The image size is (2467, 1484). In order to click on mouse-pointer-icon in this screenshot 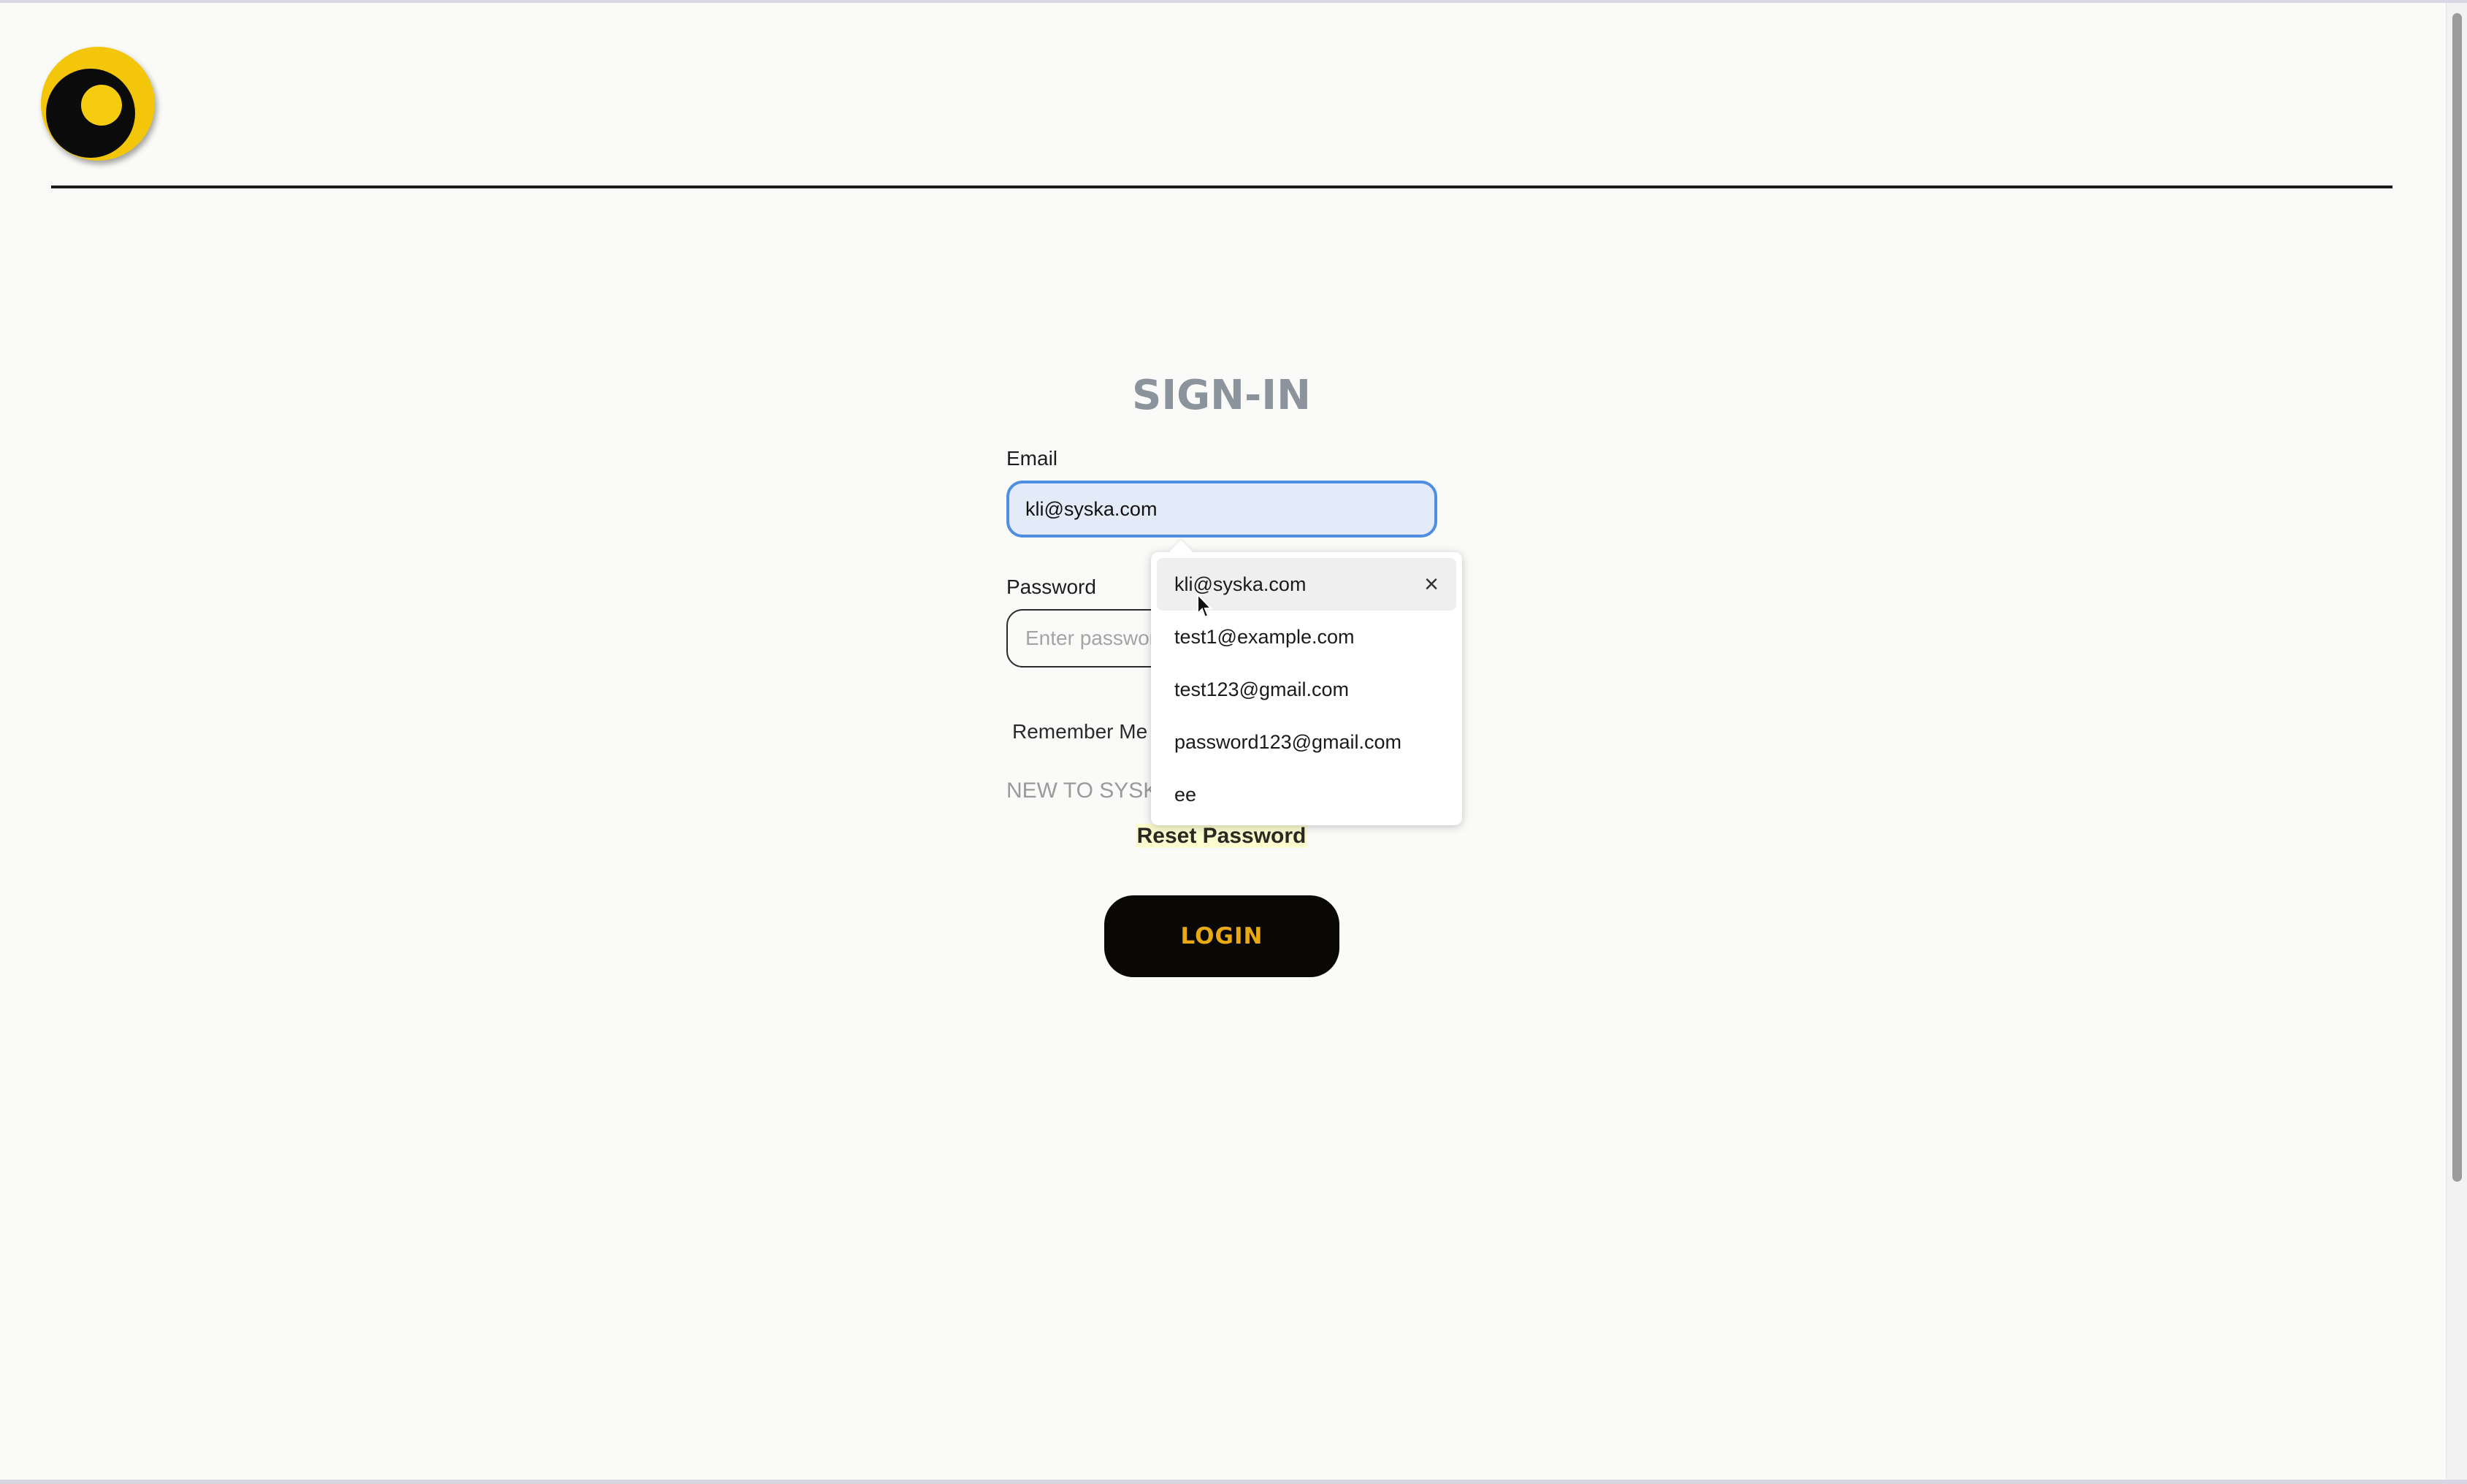, I will do `click(1205, 606)`.